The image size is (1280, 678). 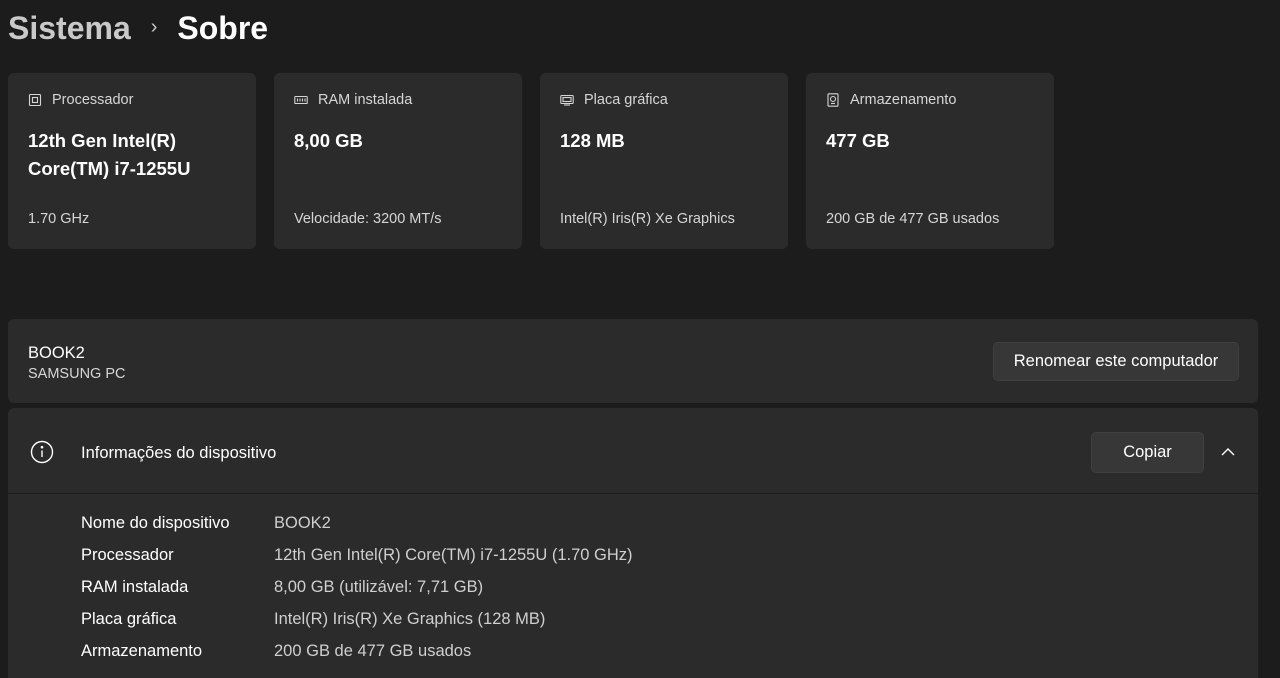 I want to click on card-subtext: 200 GB de 477 GB usados, so click(x=913, y=219).